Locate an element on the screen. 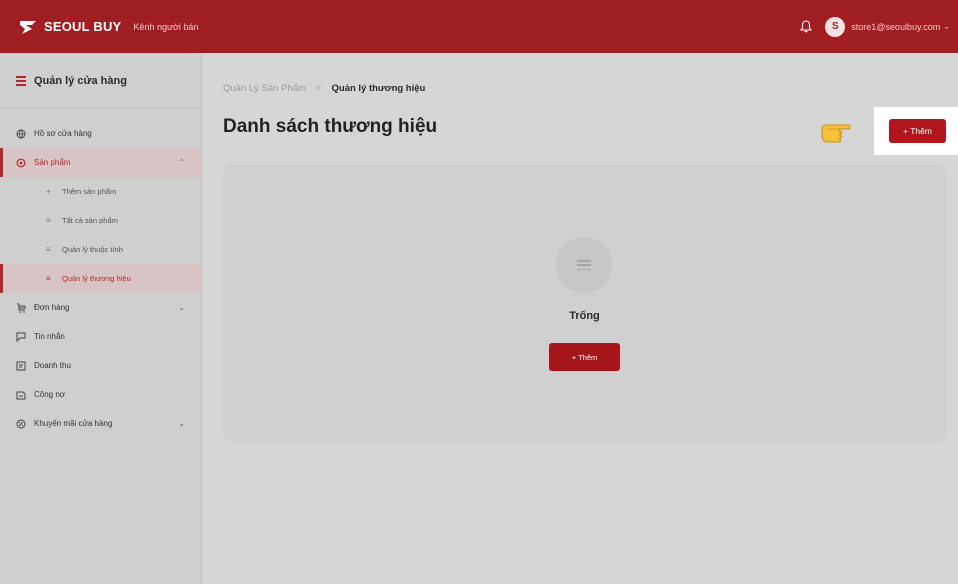 This screenshot has width=958, height=584. sidebar-subitem-label: Tất cả sản phẩm is located at coordinates (90, 220).